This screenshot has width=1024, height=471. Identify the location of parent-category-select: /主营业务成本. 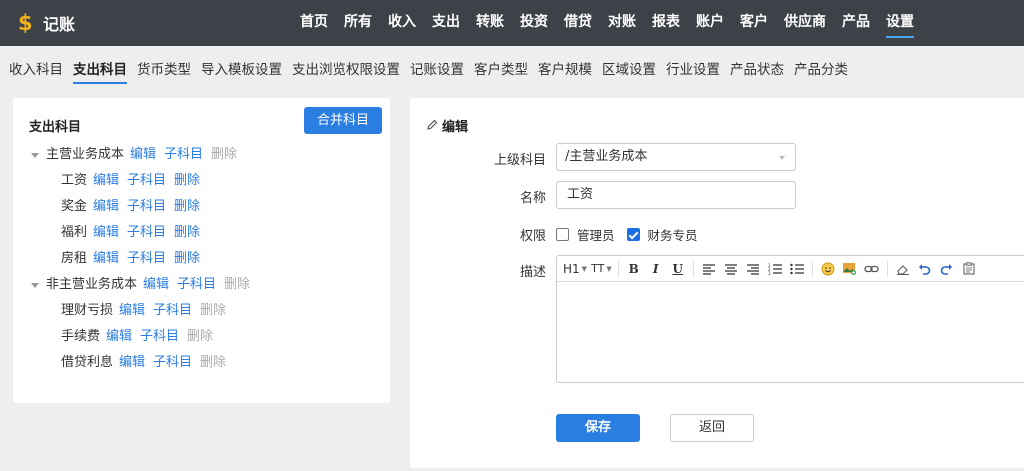
(676, 157).